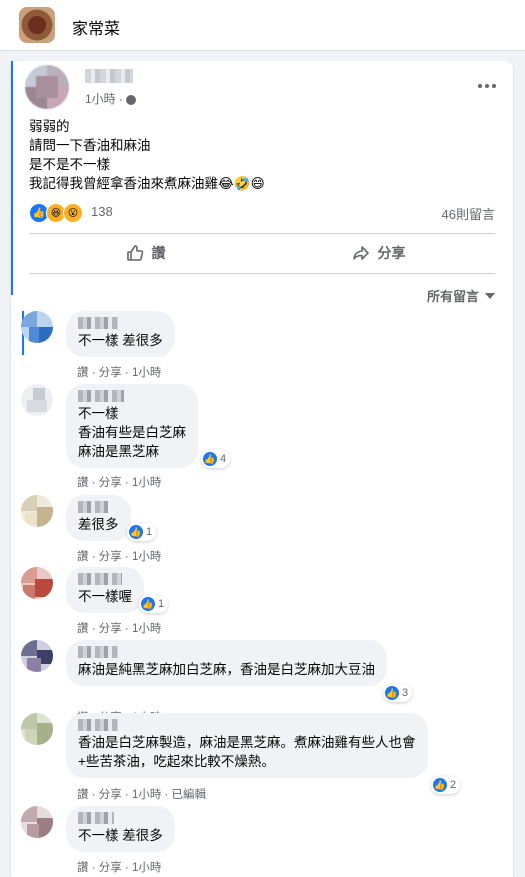 The image size is (525, 877). Describe the element at coordinates (360, 253) in the screenshot. I see `share-icon` at that location.